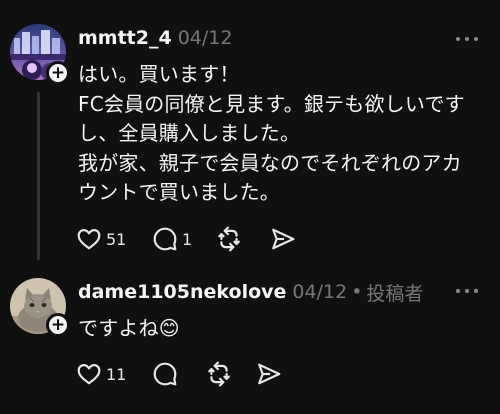  I want to click on like-count: 11, so click(116, 374).